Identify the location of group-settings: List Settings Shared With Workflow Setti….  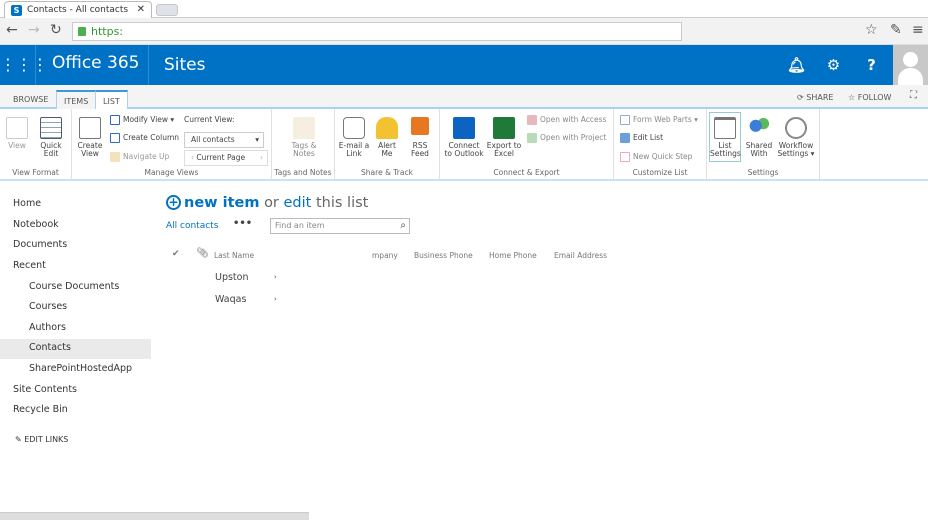
(763, 144).